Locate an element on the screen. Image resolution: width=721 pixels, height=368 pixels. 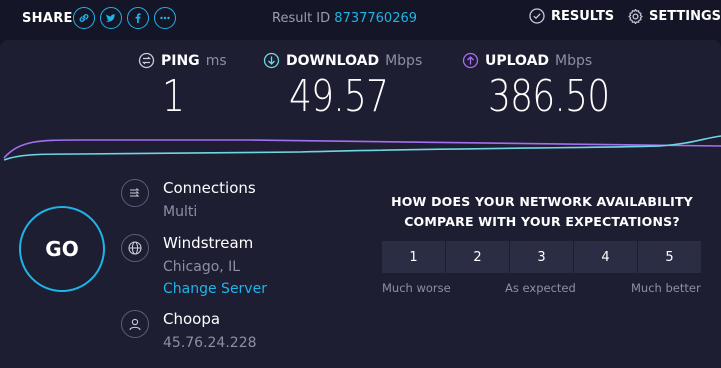
rating-option-2: 2 is located at coordinates (477, 257).